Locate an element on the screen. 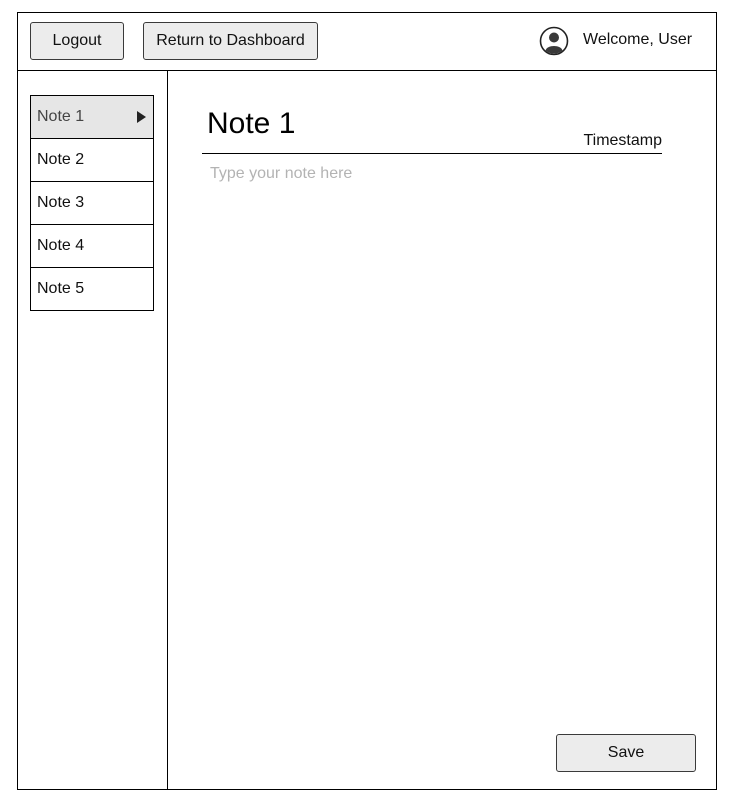  note-list-item-5: Note 5 is located at coordinates (92, 288).